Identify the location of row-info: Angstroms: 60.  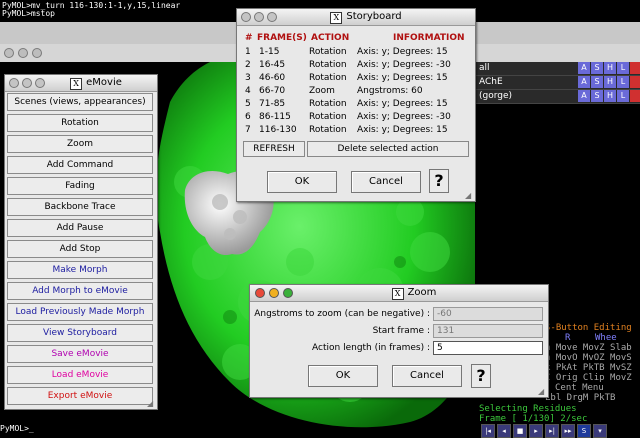
(390, 91).